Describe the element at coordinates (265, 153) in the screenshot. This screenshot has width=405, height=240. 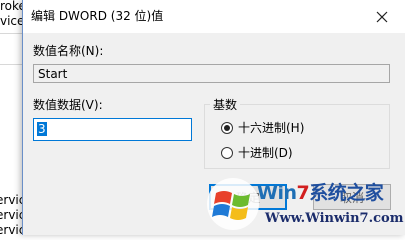
I see `radio-dec-label: 十进制(D)` at that location.